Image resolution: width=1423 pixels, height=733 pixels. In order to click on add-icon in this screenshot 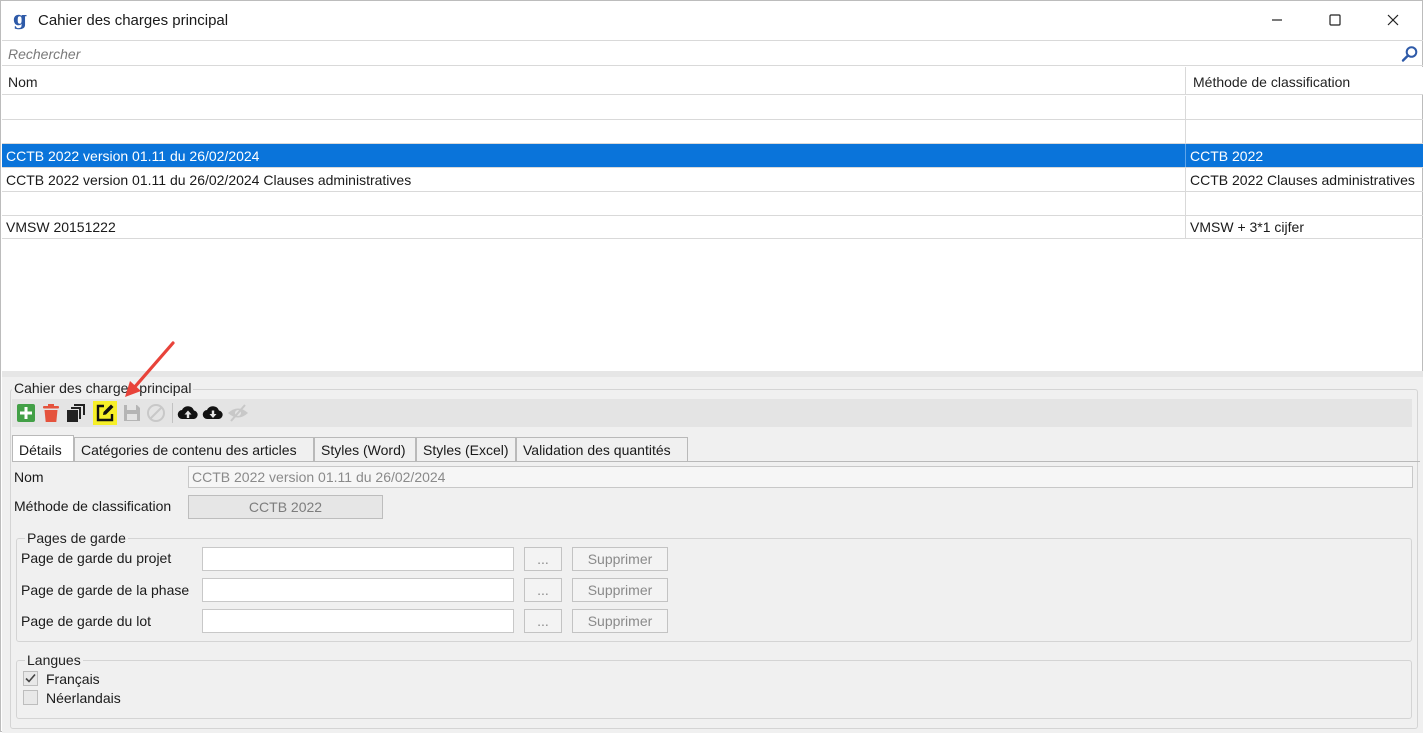, I will do `click(26, 413)`.